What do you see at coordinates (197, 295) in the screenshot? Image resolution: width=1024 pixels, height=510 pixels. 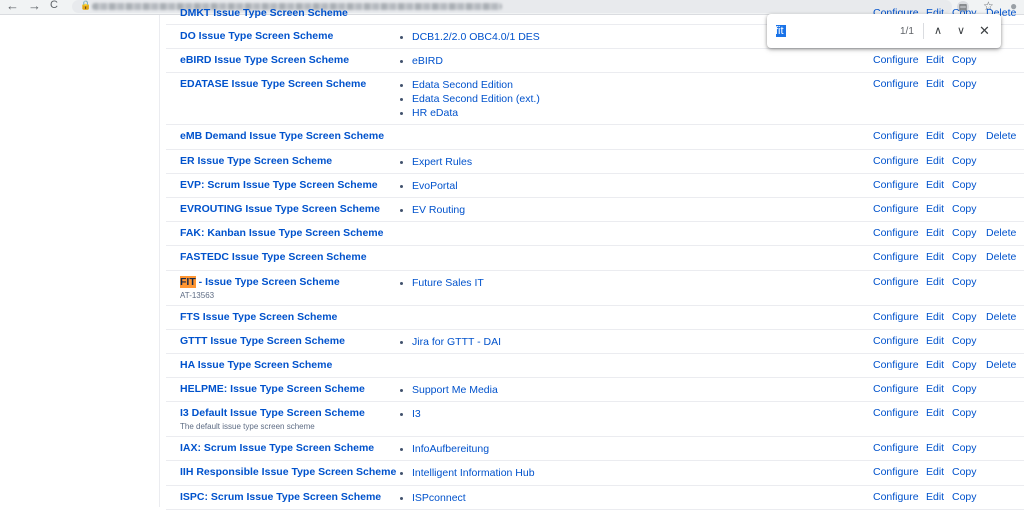 I see `scheme-description: AT-13563` at bounding box center [197, 295].